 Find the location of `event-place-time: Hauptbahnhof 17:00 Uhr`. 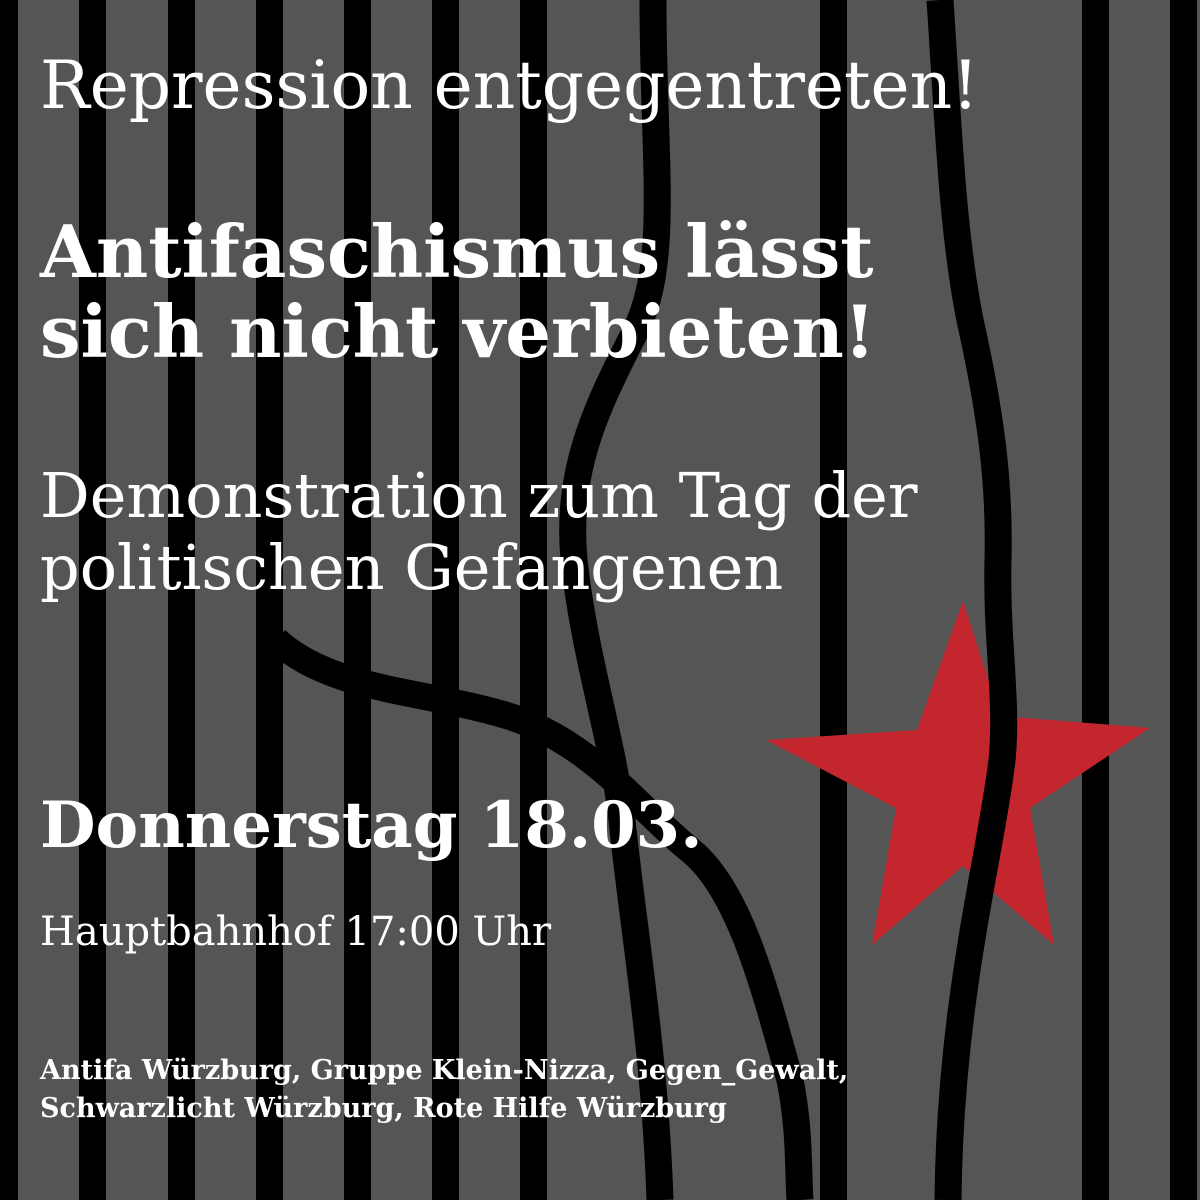

event-place-time: Hauptbahnhof 17:00 Uhr is located at coordinates (296, 932).